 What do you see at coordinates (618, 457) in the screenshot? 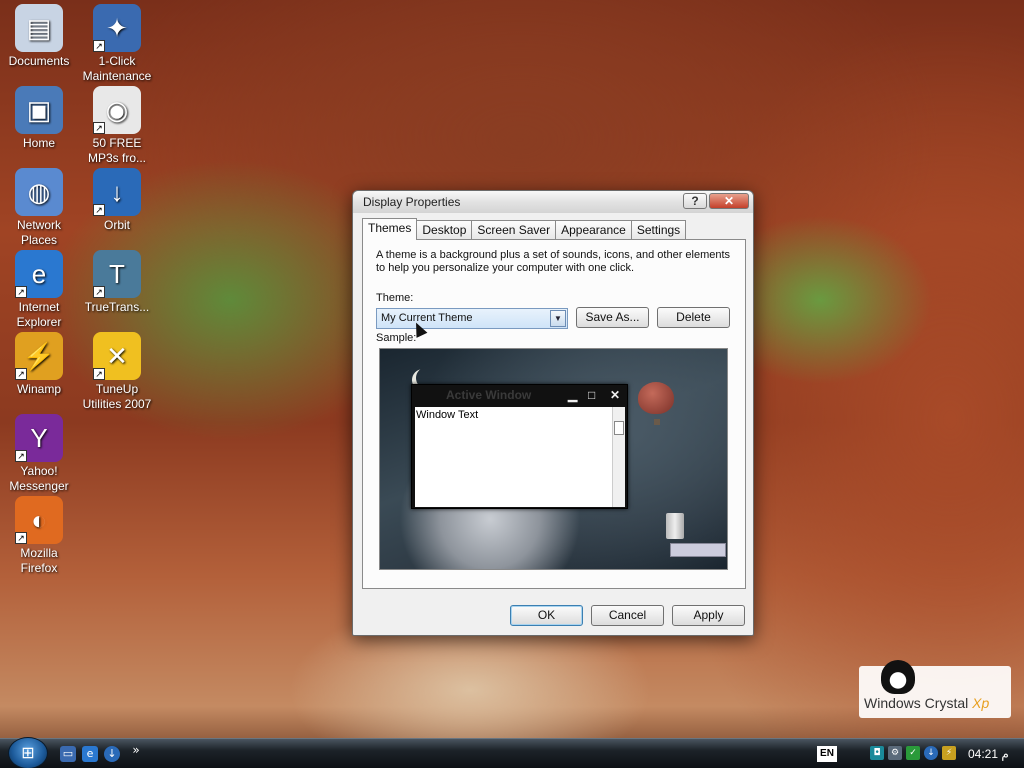
I see `sample-scrollbar` at bounding box center [618, 457].